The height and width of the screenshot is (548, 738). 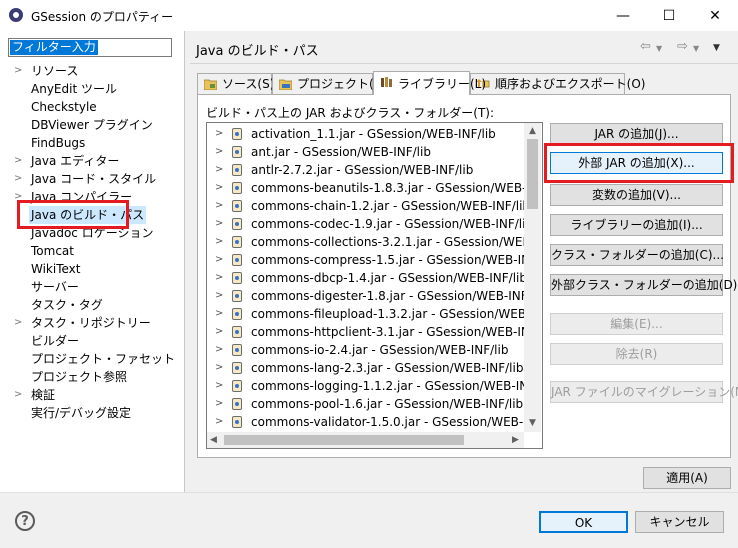 I want to click on nav-item: DBViewer プラグイン, so click(x=92, y=125).